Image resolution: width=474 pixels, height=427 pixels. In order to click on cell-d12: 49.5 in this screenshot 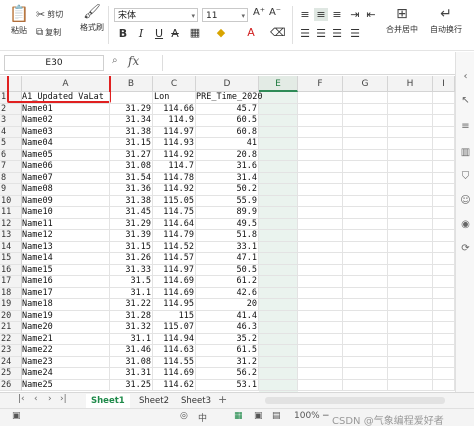, I will do `click(227, 224)`.